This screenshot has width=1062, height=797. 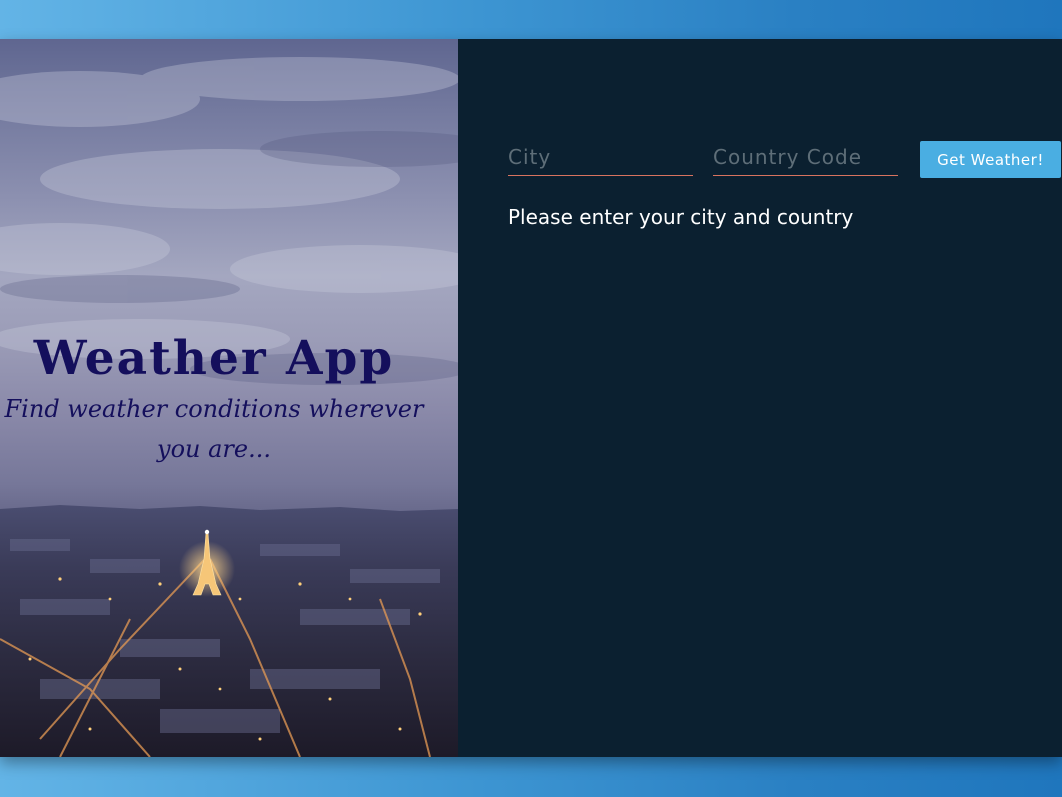 I want to click on country-code-input, so click(x=805, y=158).